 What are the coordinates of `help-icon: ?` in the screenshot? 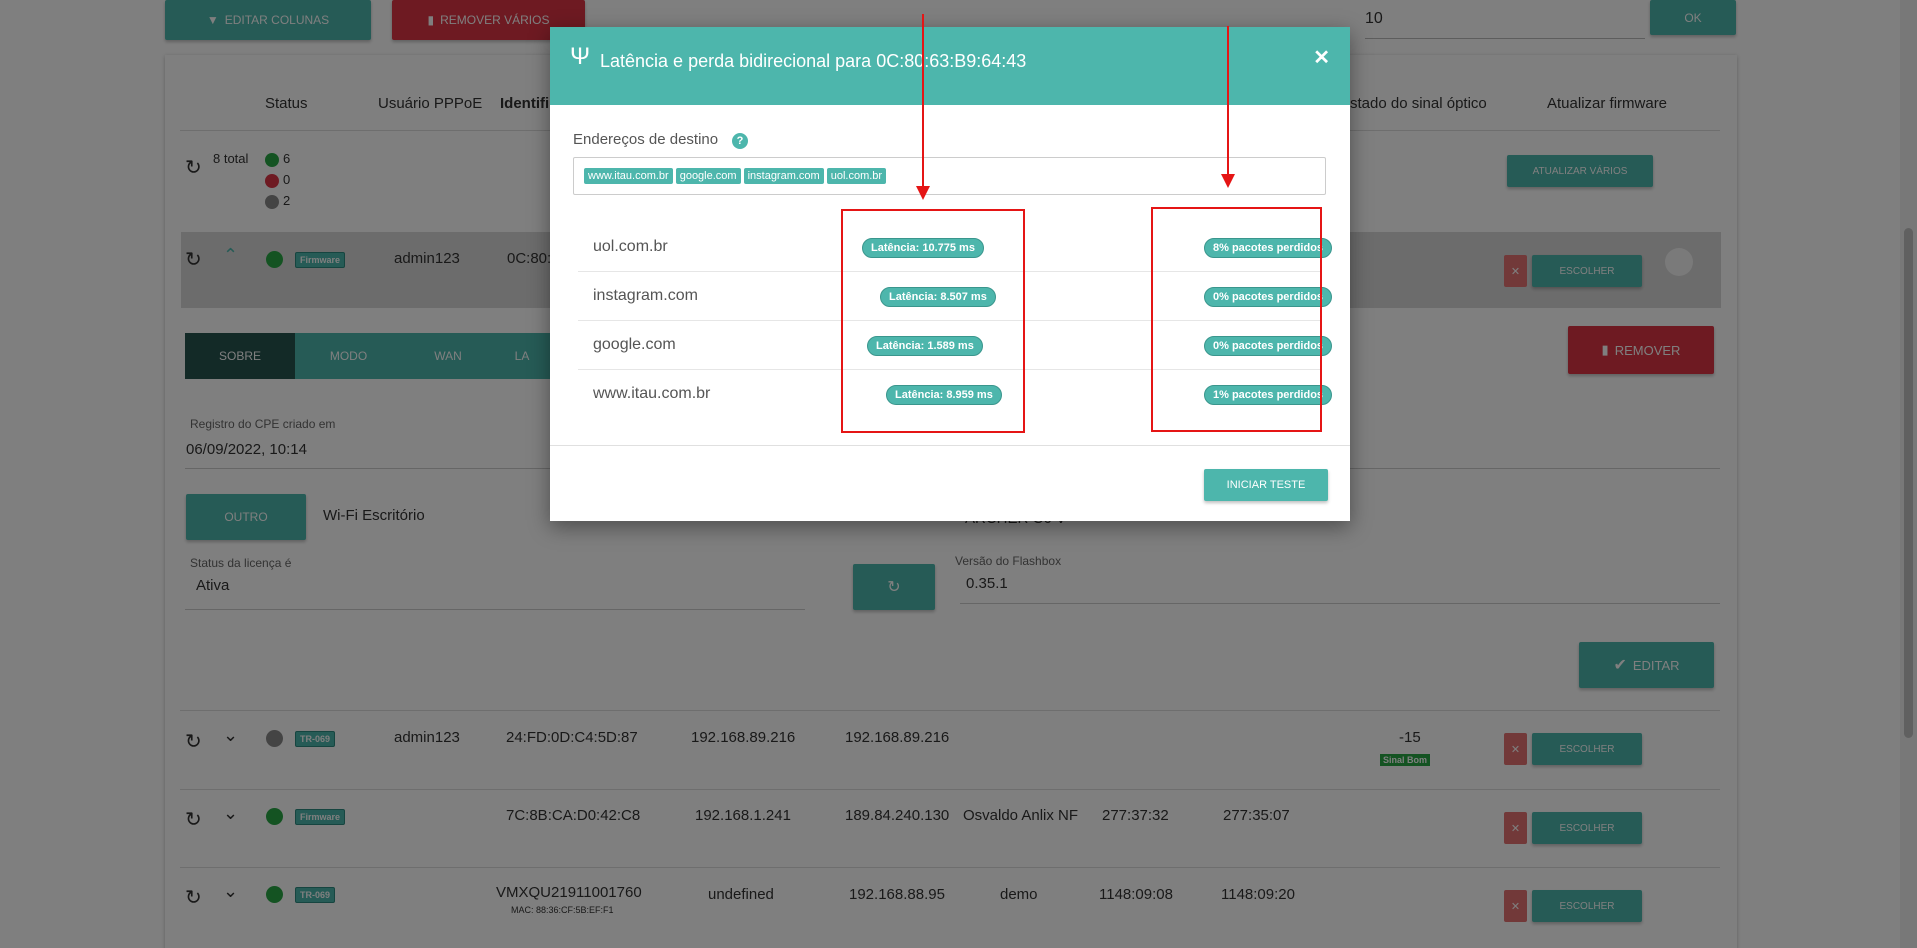 It's located at (740, 141).